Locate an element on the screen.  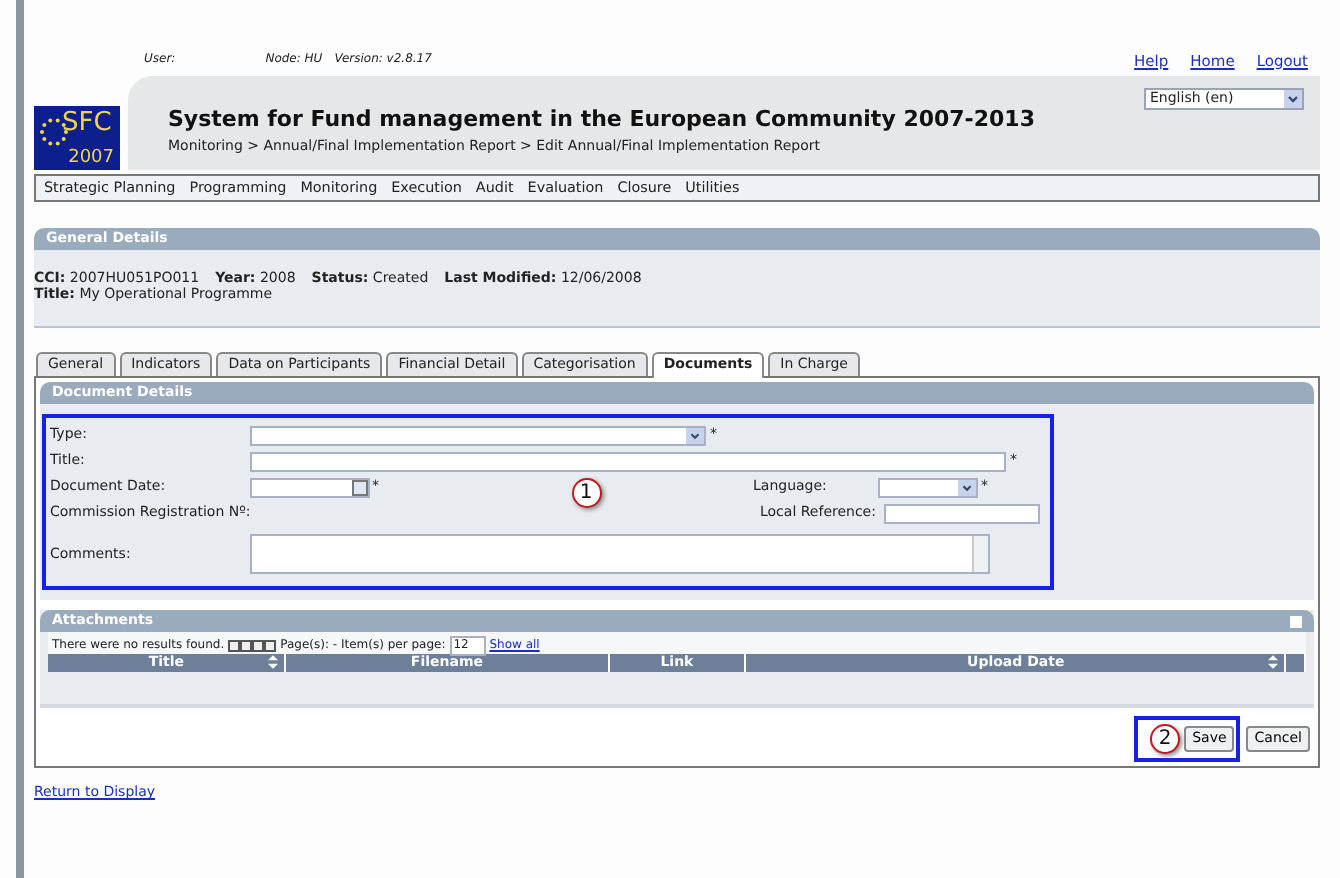
callout-marker: 2 is located at coordinates (1165, 739).